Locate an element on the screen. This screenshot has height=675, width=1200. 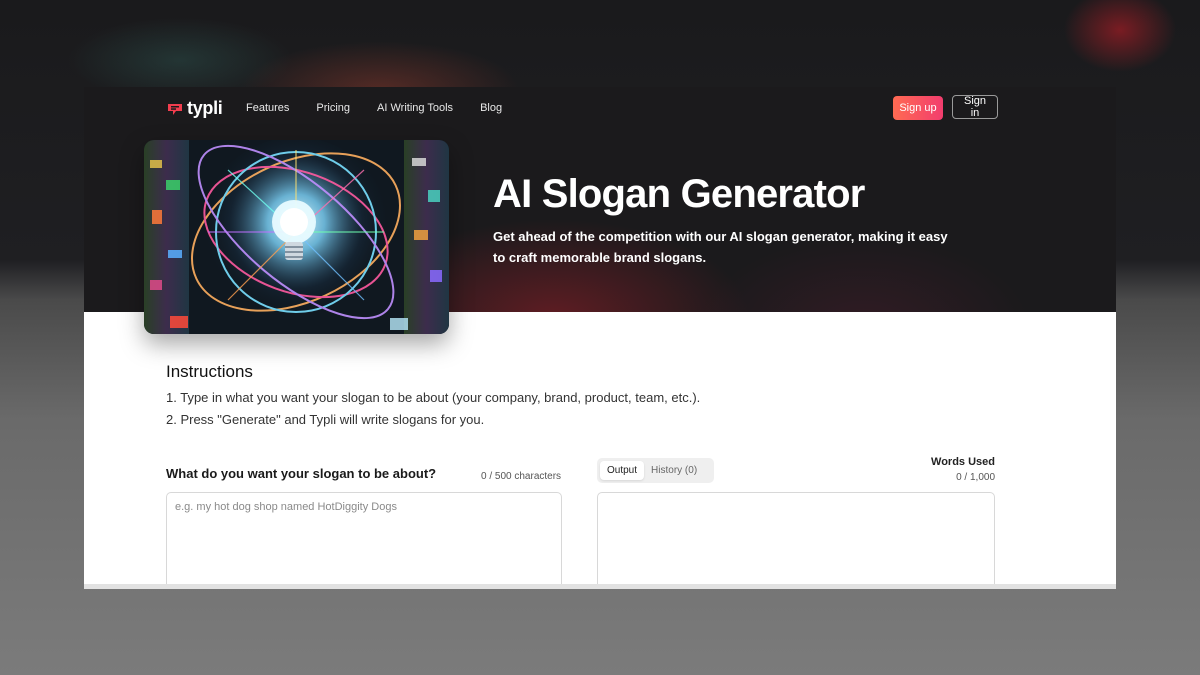
typli-logo-icon is located at coordinates (175, 109).